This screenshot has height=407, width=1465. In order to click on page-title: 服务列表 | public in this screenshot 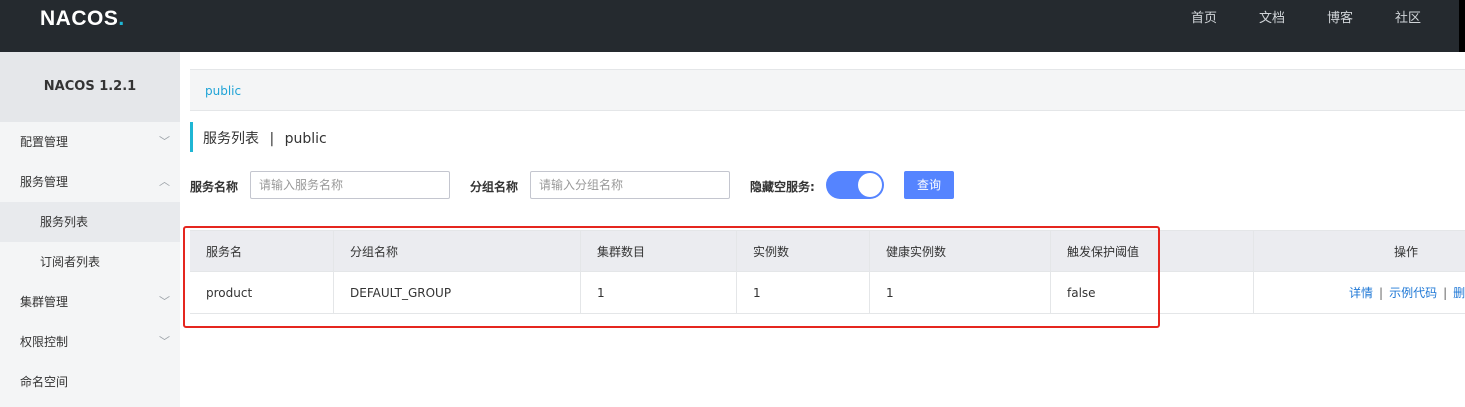, I will do `click(258, 137)`.